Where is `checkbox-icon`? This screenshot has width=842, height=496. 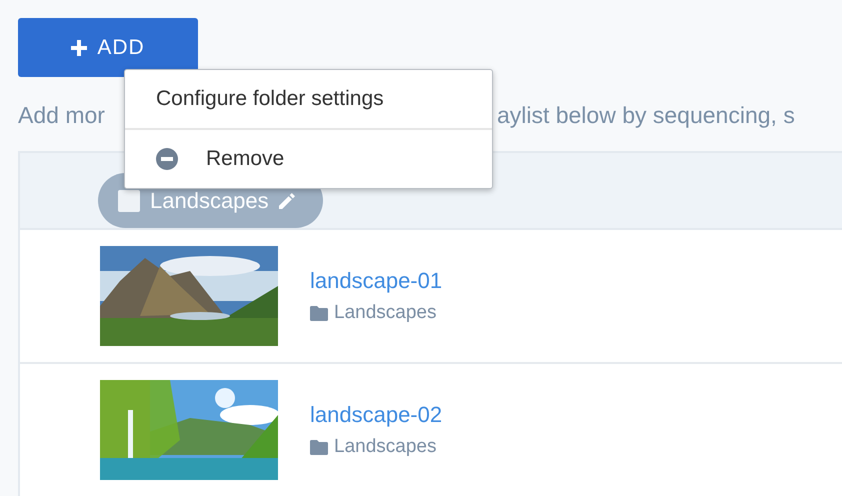 checkbox-icon is located at coordinates (129, 201).